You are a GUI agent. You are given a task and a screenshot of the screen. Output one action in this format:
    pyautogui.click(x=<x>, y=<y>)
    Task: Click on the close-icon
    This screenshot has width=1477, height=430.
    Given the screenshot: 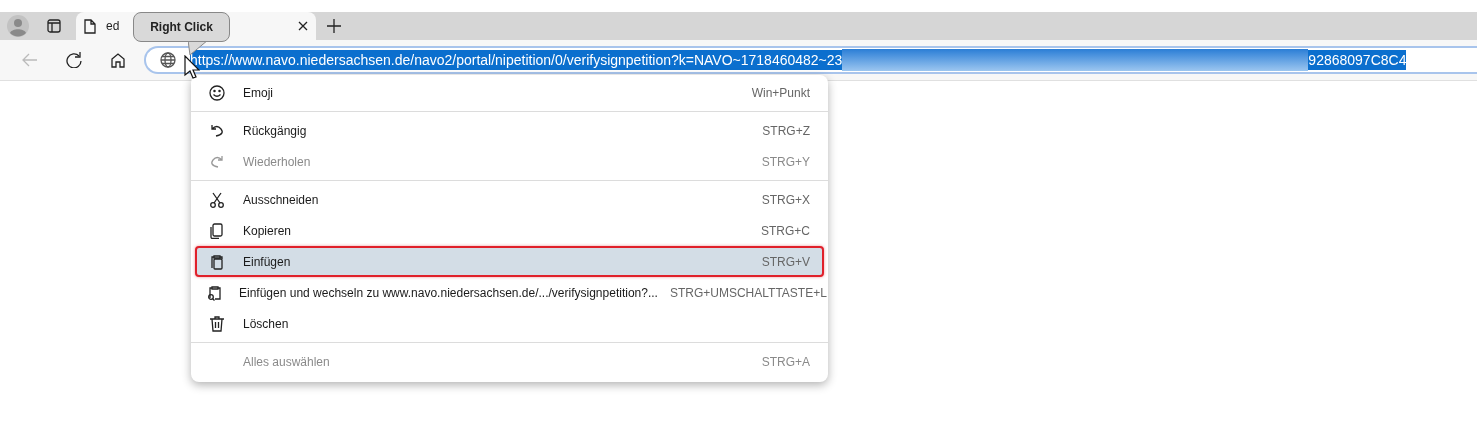 What is the action you would take?
    pyautogui.click(x=303, y=26)
    